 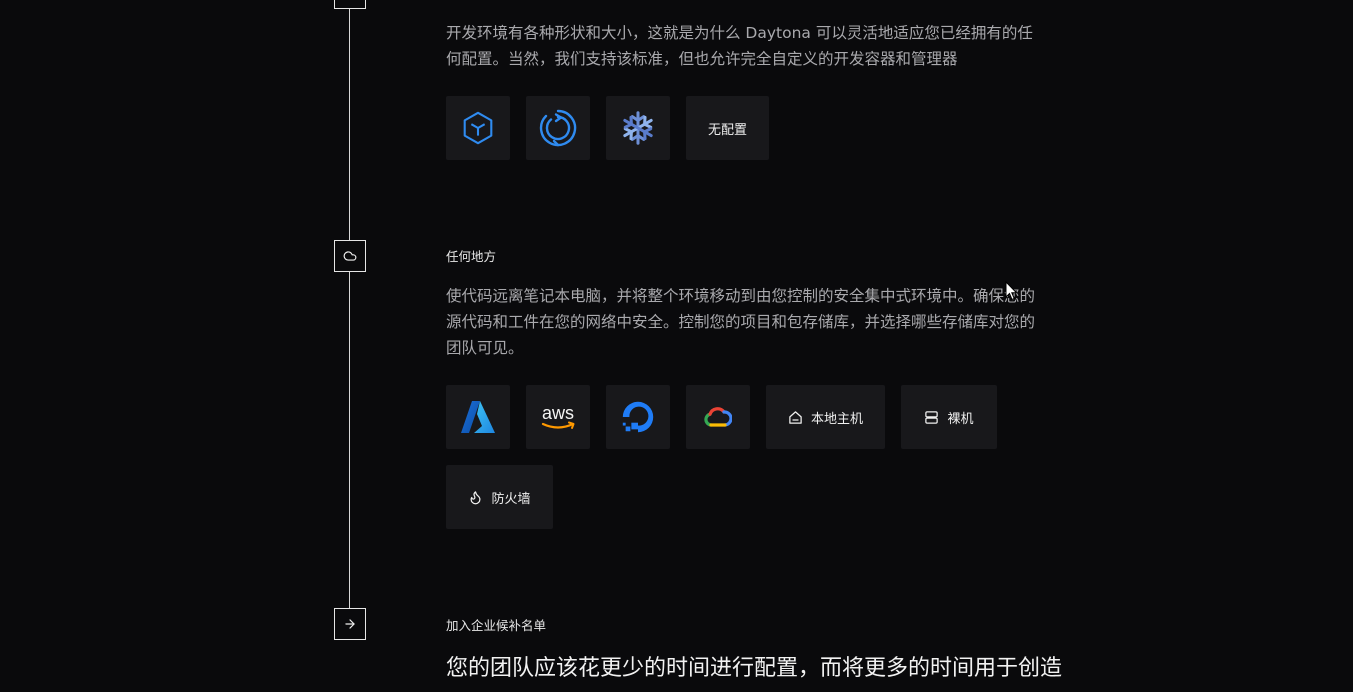 What do you see at coordinates (558, 413) in the screenshot?
I see `aws-wordmark: aws` at bounding box center [558, 413].